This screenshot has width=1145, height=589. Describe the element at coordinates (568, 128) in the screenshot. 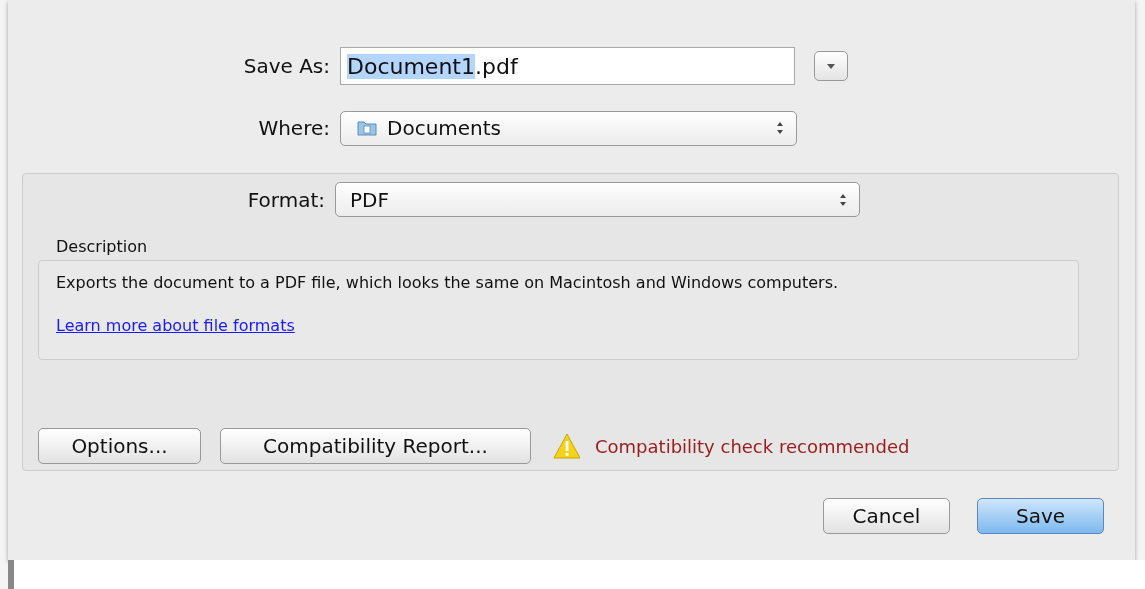

I see `where-popup: Documents` at that location.